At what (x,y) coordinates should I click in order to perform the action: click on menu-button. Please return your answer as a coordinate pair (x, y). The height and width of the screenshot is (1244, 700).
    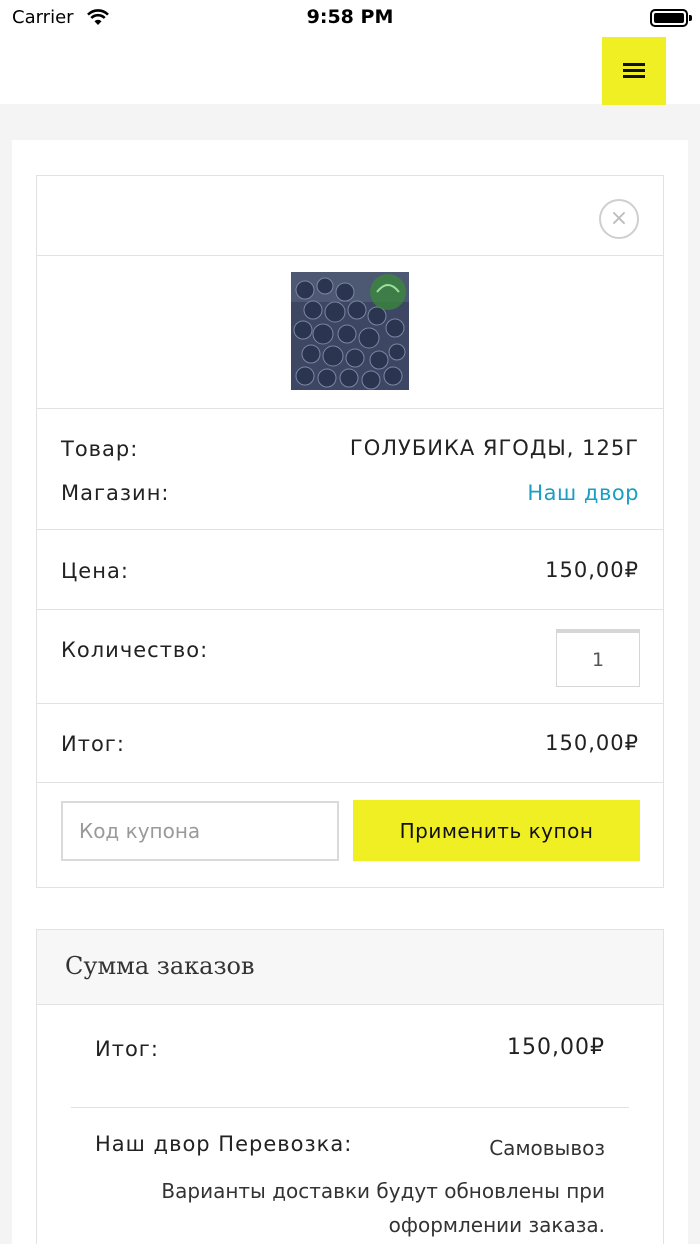
    Looking at the image, I should click on (634, 71).